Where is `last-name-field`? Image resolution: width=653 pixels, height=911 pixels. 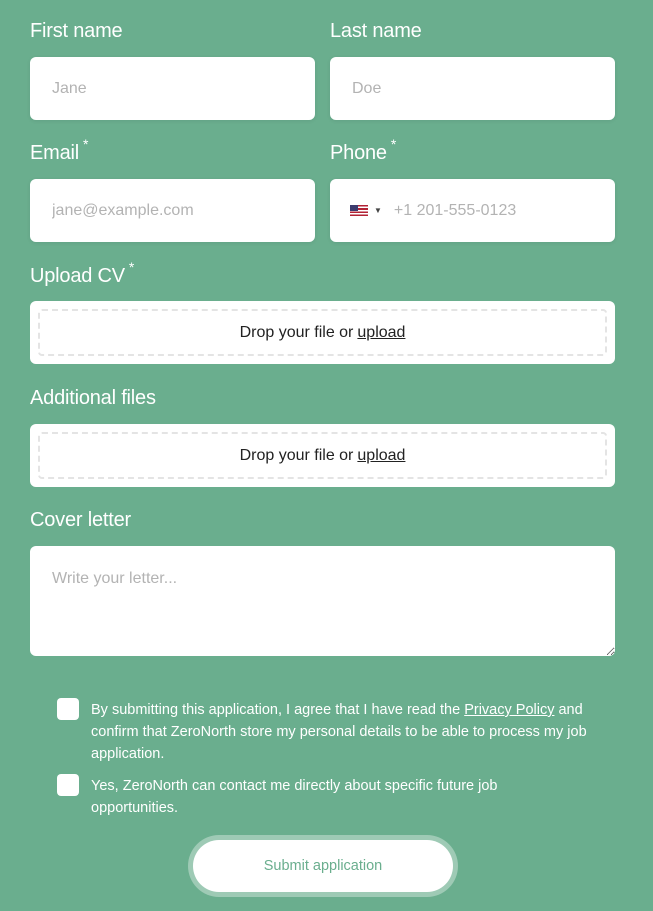
last-name-field is located at coordinates (472, 88).